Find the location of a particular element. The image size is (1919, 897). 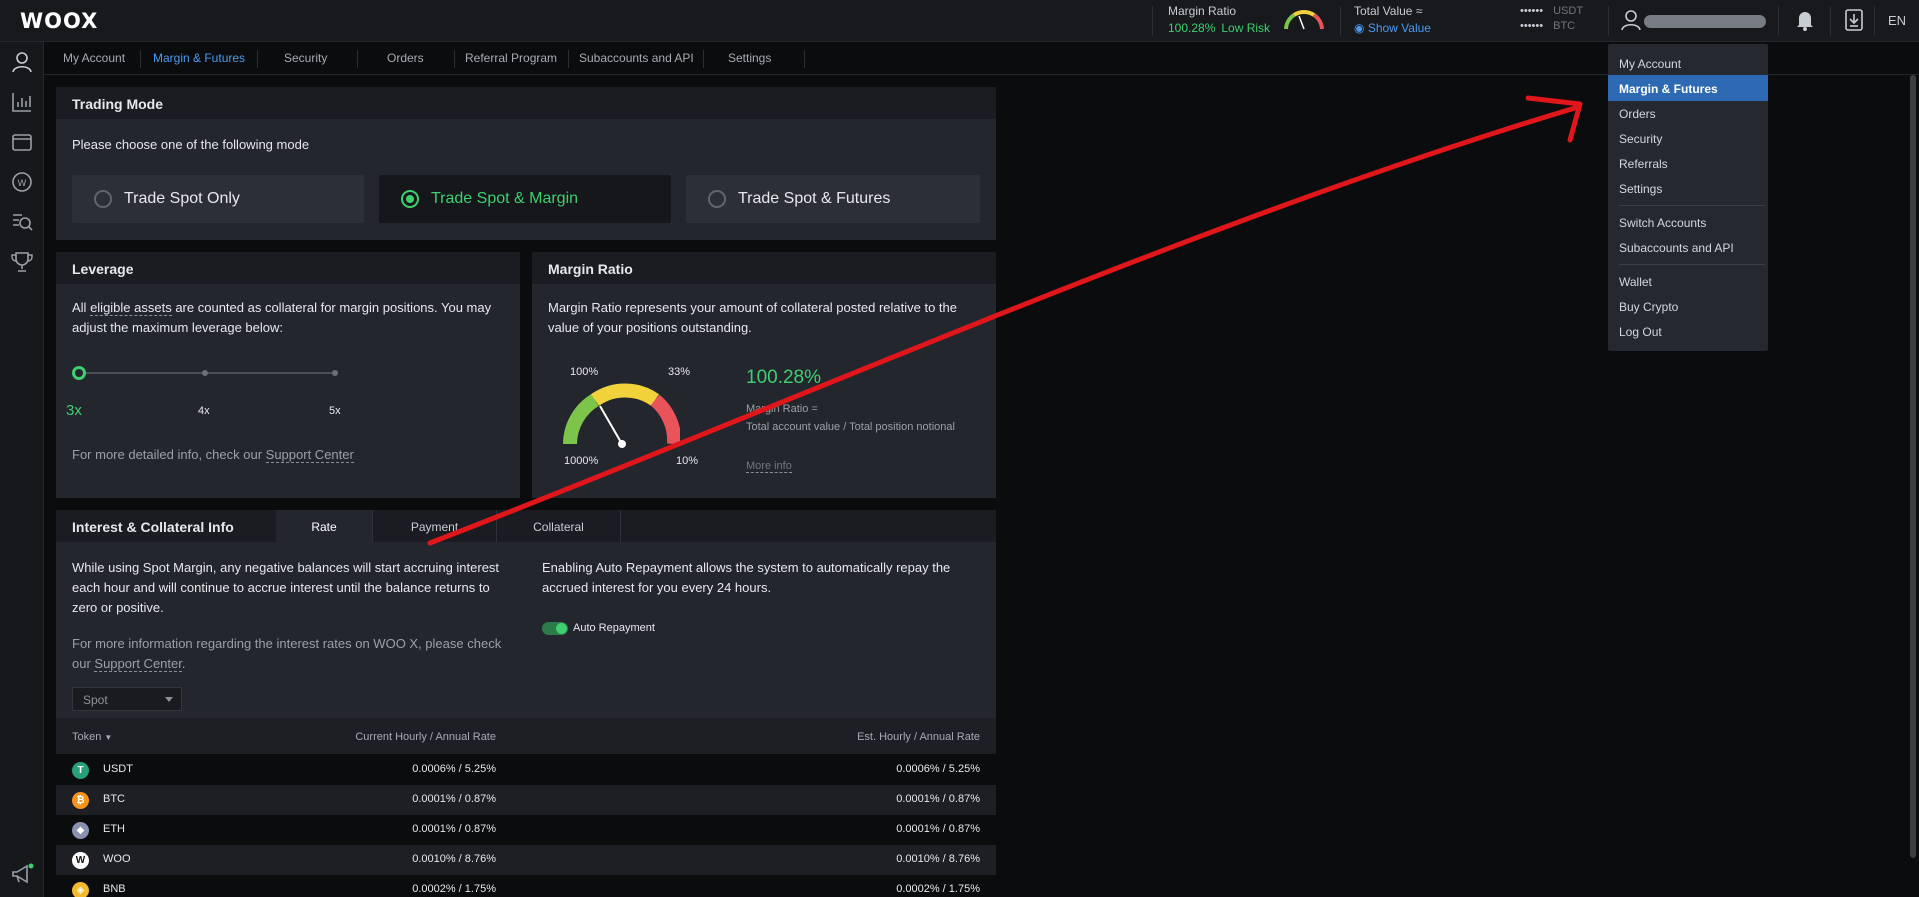

gauge-label-33: 33% is located at coordinates (679, 372).